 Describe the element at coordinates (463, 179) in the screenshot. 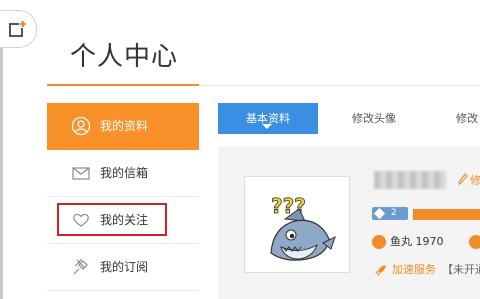

I see `pencil-icon` at that location.